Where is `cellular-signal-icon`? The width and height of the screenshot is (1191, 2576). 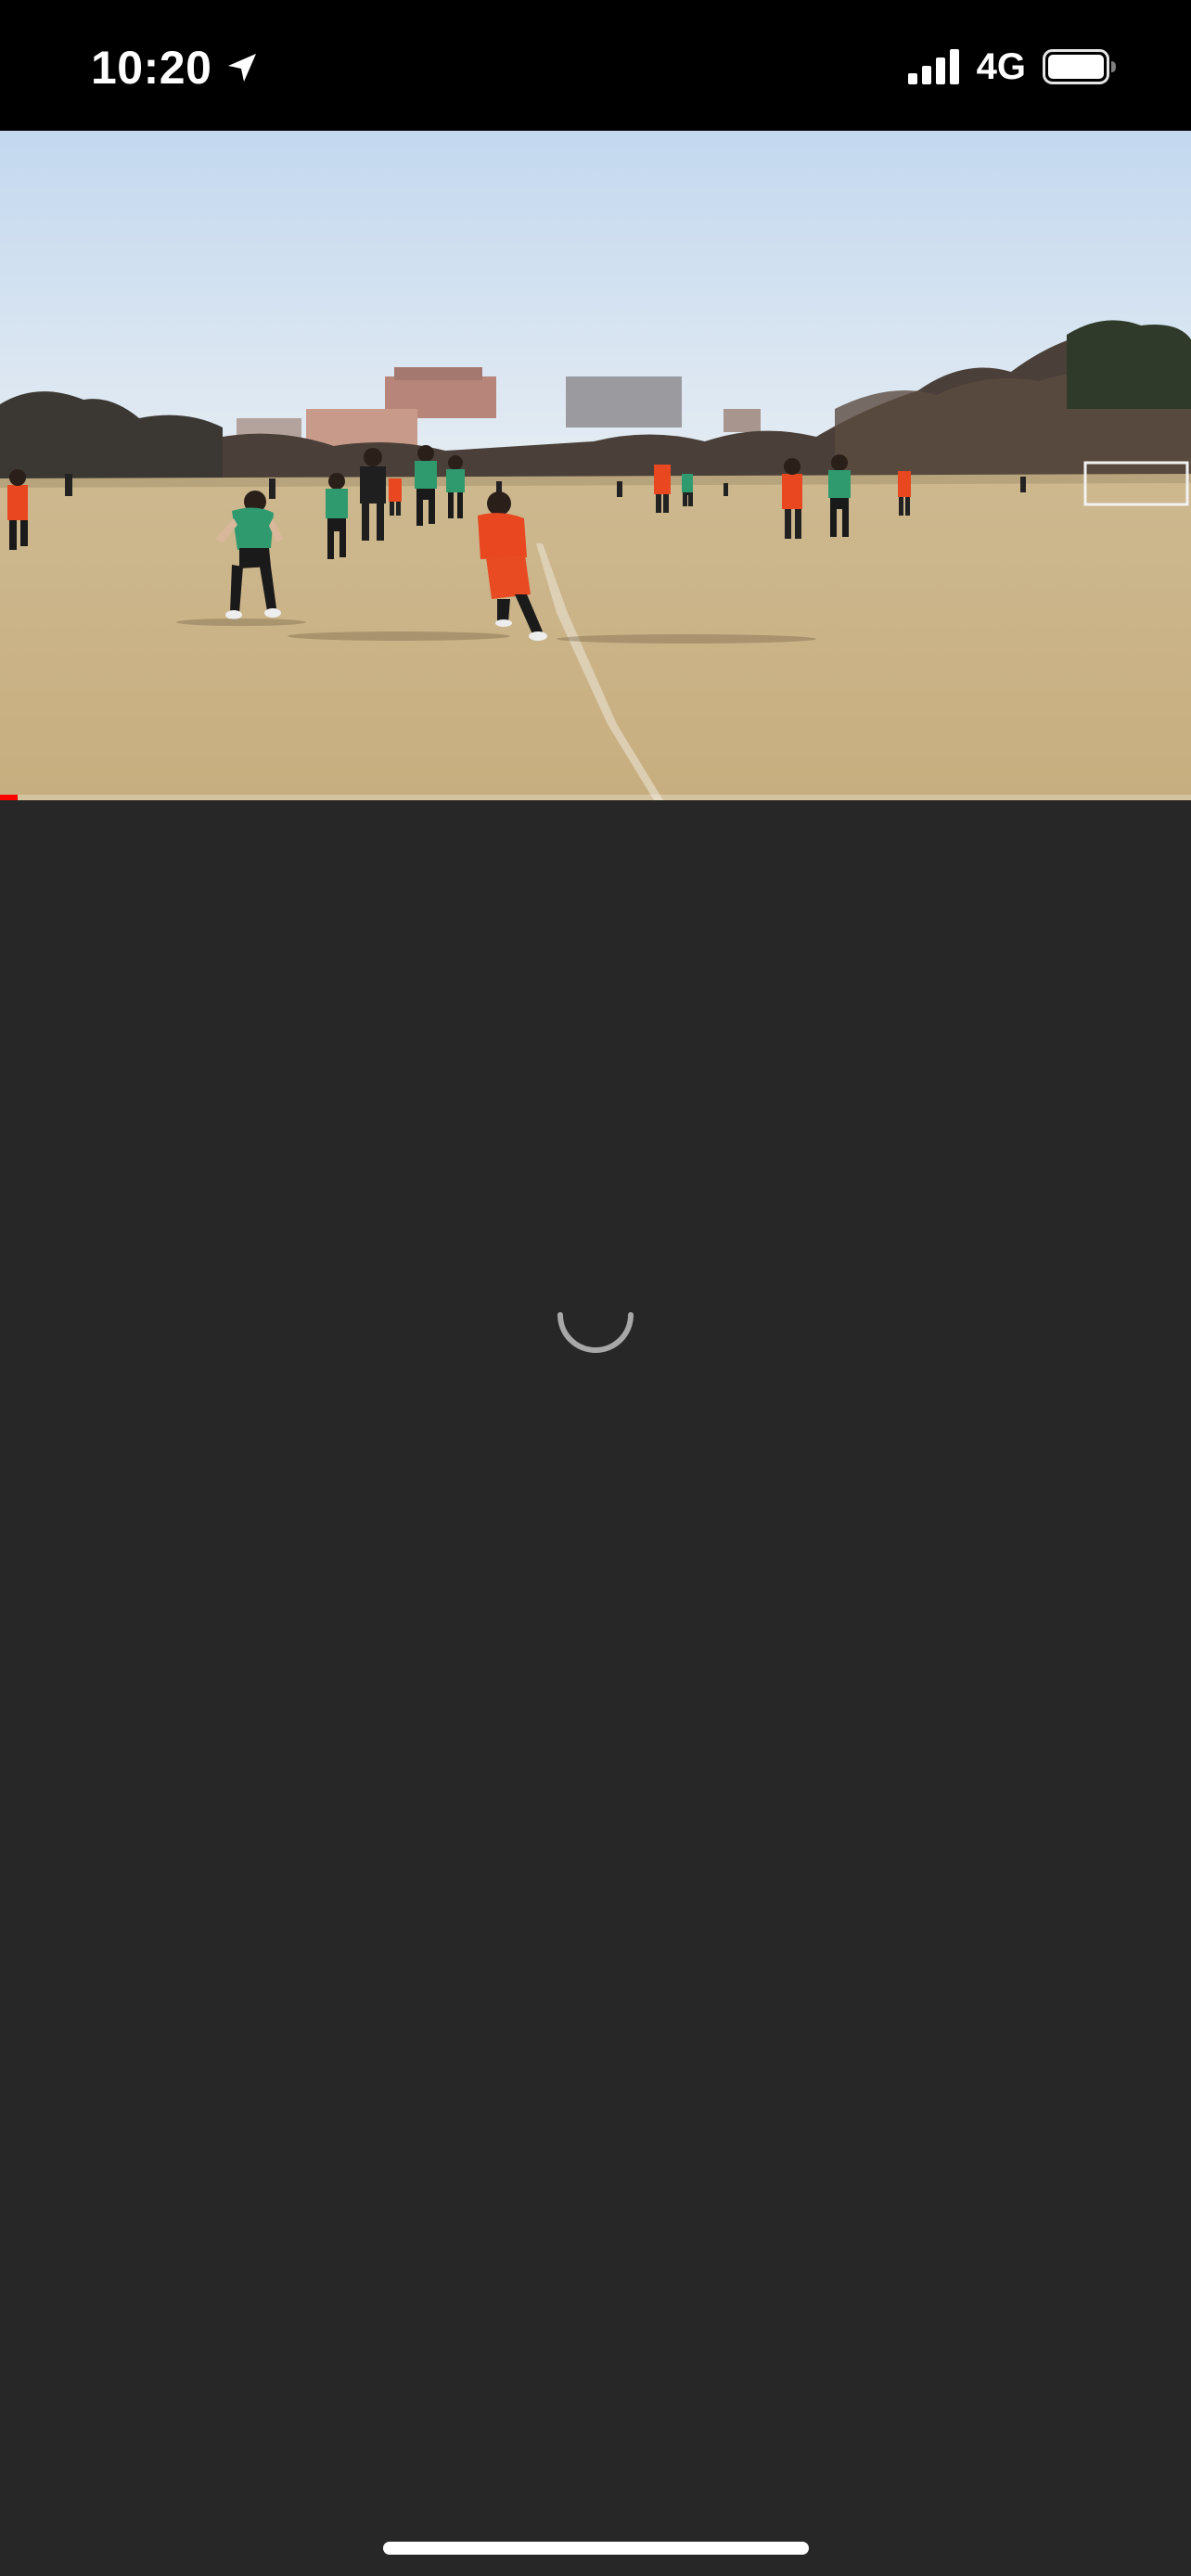
cellular-signal-icon is located at coordinates (935, 66).